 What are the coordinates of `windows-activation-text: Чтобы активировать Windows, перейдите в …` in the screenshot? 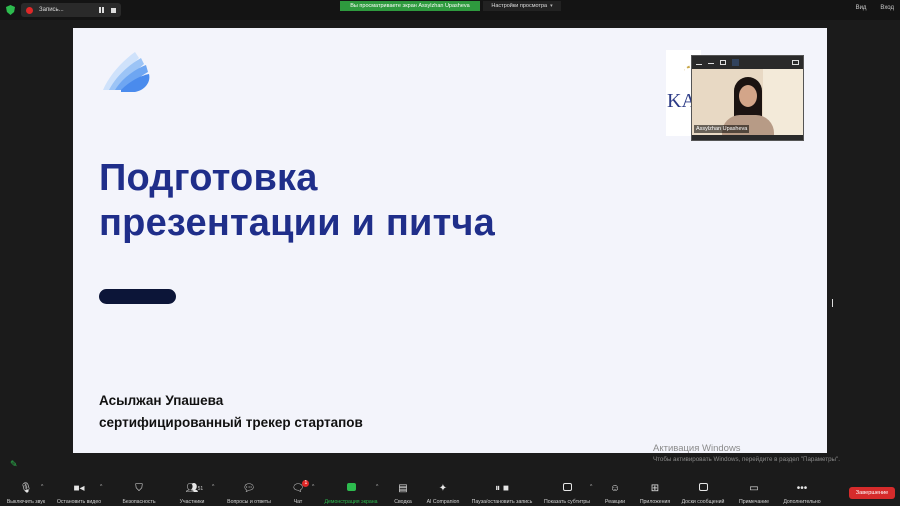 It's located at (746, 459).